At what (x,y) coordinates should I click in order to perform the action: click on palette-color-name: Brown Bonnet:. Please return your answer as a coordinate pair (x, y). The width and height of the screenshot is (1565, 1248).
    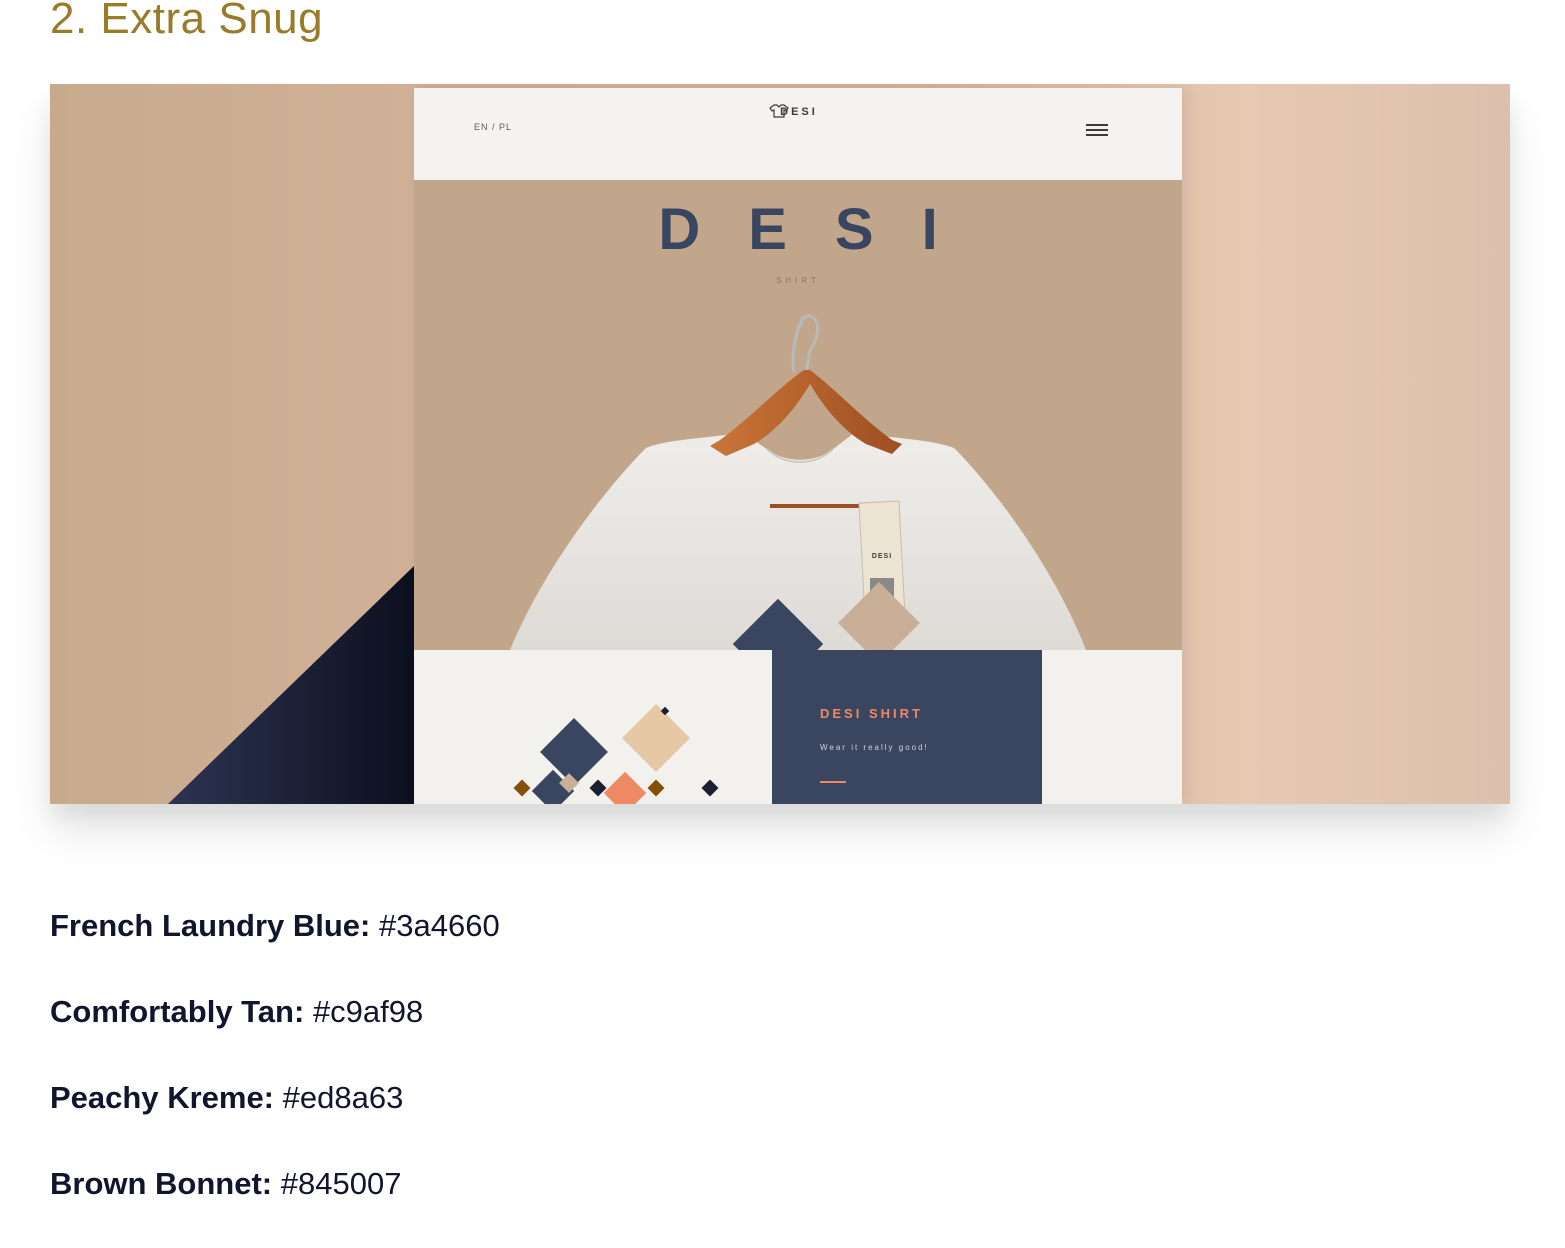
    Looking at the image, I should click on (161, 1183).